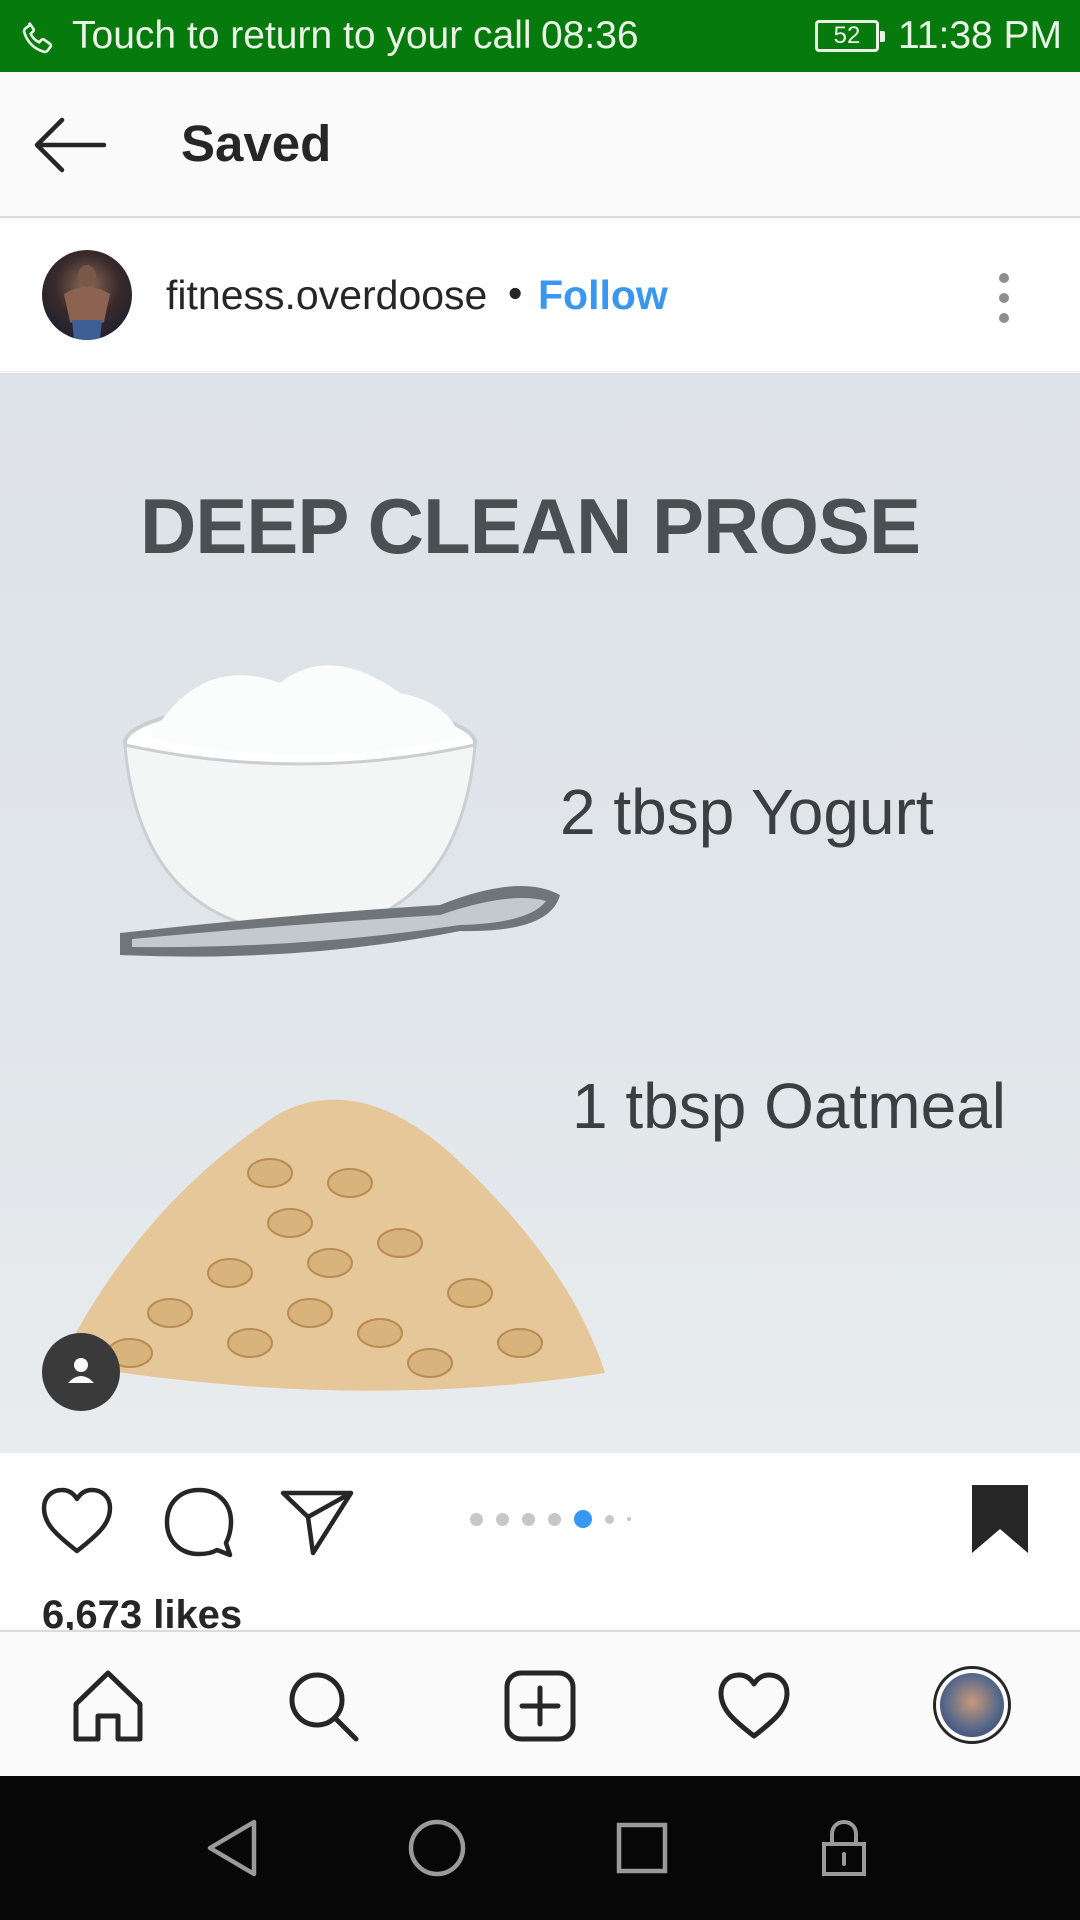 The width and height of the screenshot is (1080, 1920). I want to click on follow-button: Follow, so click(603, 295).